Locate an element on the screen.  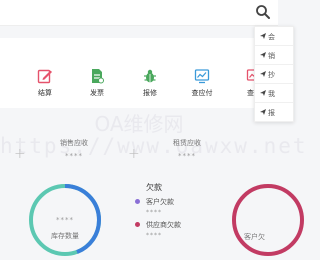
dropdown-item: 会 is located at coordinates (274, 36).